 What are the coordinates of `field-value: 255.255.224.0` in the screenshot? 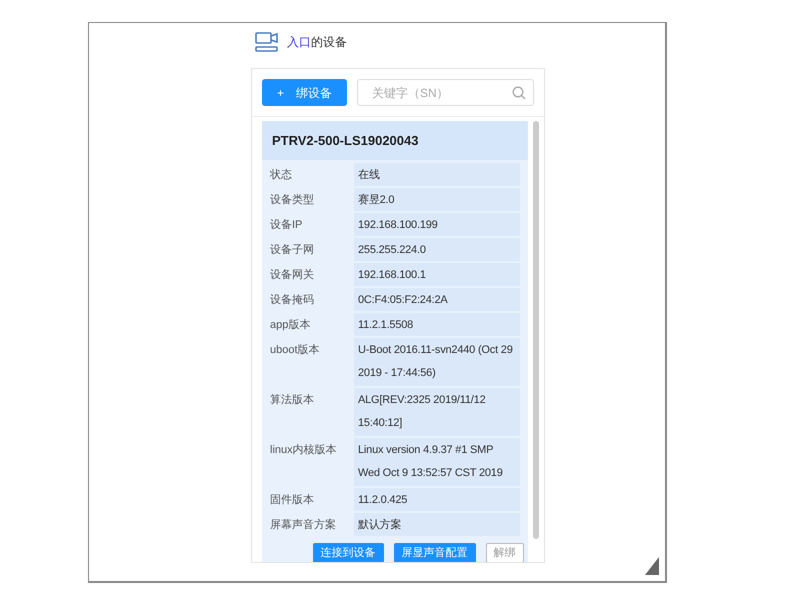 It's located at (437, 249).